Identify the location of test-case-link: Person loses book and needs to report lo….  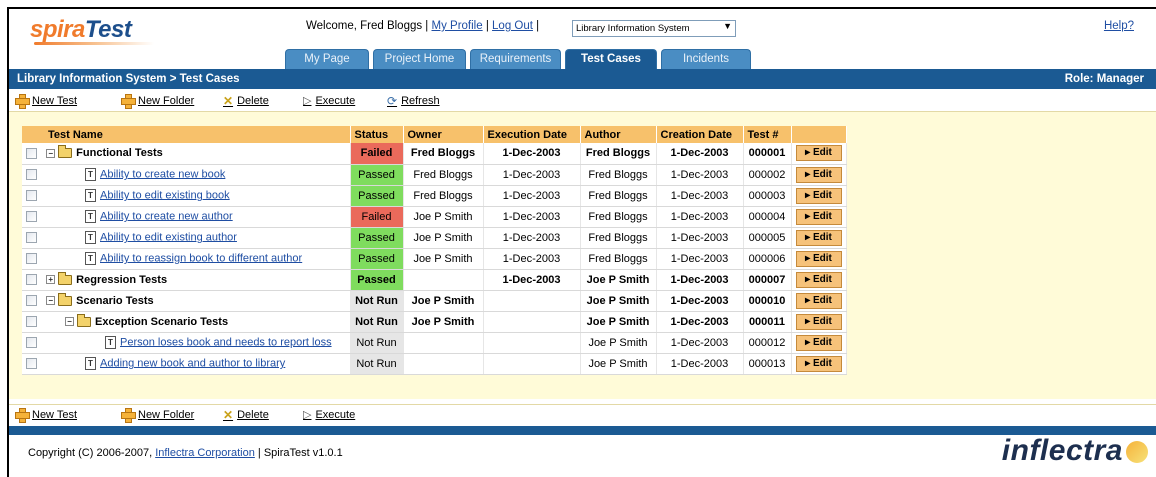
(226, 342).